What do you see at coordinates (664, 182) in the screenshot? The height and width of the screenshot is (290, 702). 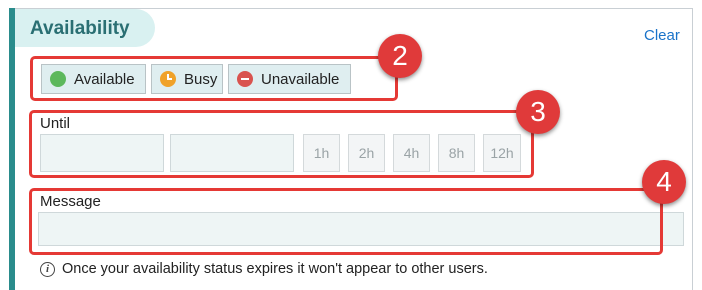 I see `annotation-badge-4: 4` at bounding box center [664, 182].